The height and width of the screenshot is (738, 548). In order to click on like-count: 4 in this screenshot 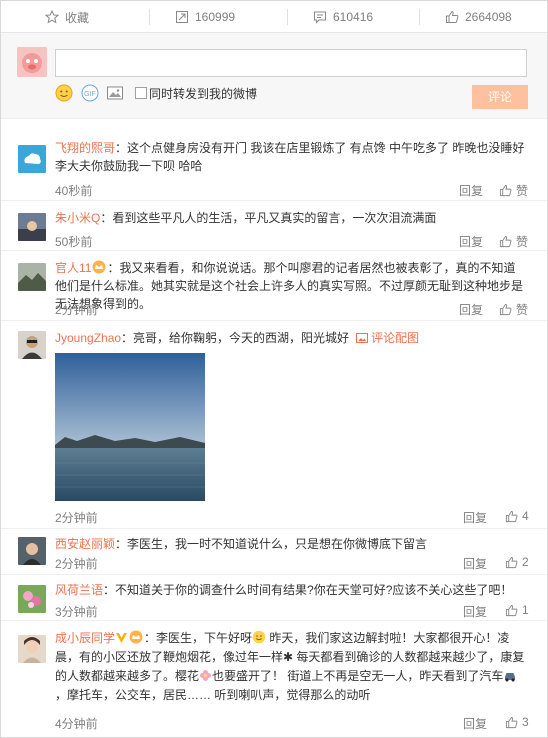, I will do `click(525, 516)`.